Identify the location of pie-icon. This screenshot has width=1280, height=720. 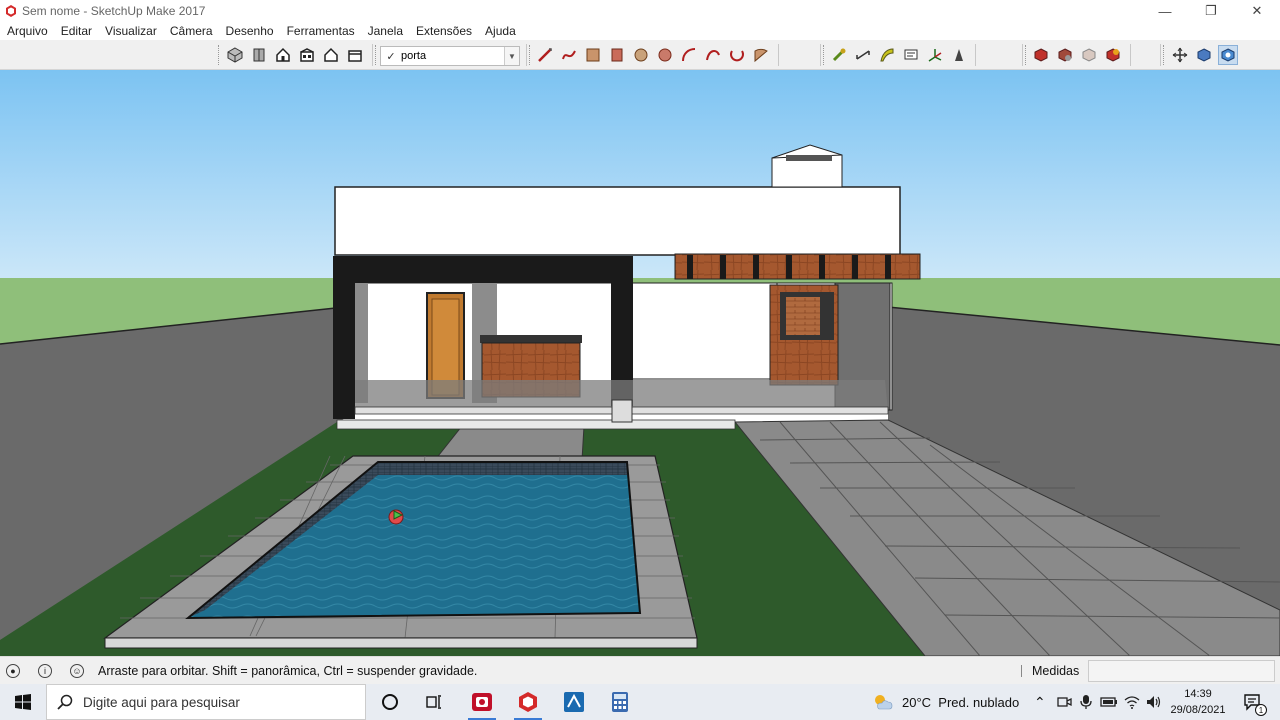
(761, 55).